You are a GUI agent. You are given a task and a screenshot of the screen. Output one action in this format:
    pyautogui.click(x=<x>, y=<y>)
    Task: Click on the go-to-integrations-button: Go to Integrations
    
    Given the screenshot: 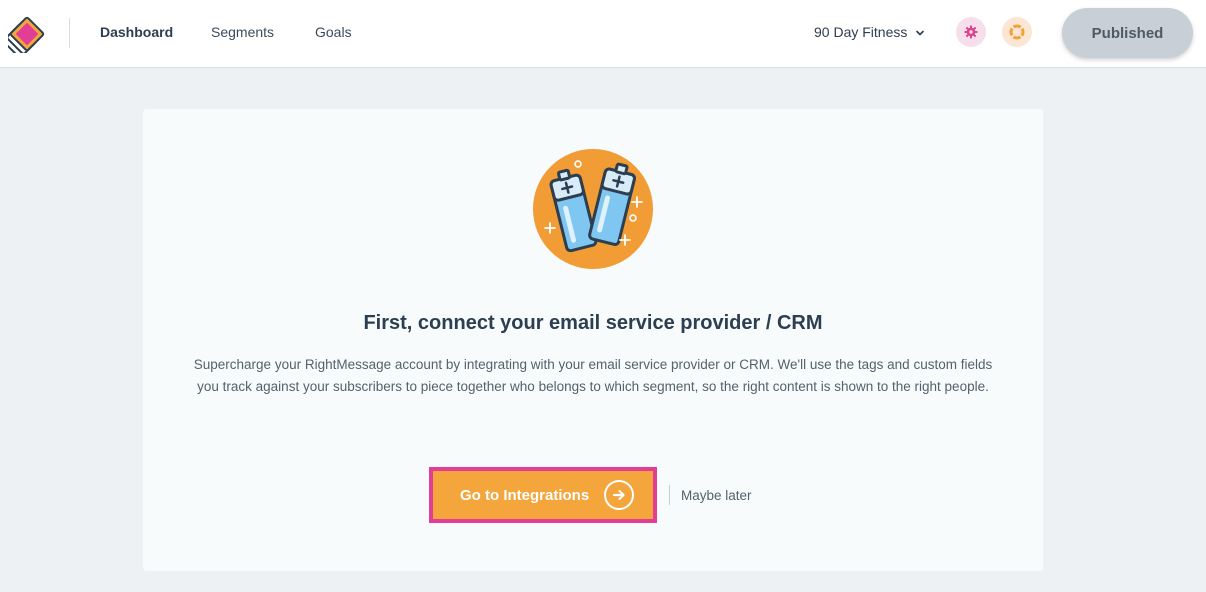 What is the action you would take?
    pyautogui.click(x=543, y=495)
    